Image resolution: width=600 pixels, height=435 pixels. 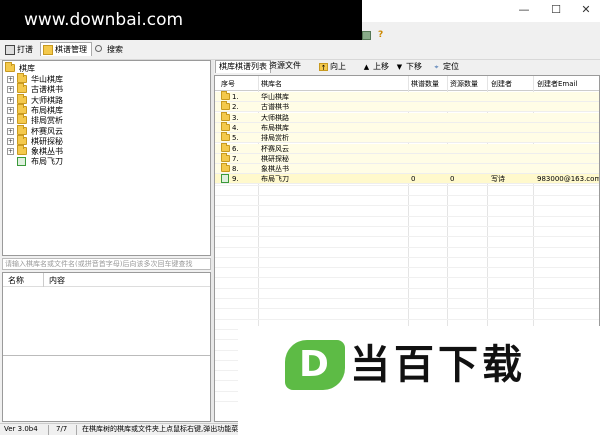 What do you see at coordinates (271, 84) in the screenshot?
I see `col-name: 棋库名` at bounding box center [271, 84].